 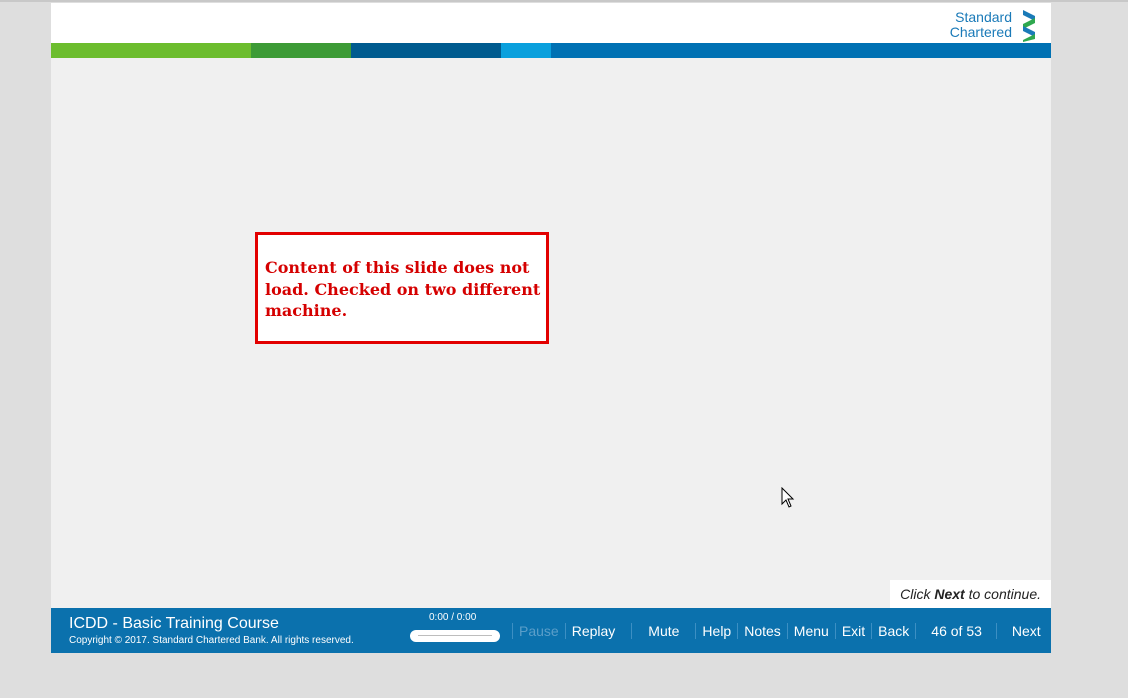 I want to click on course-title: ICDD - Basic Training Course, so click(x=174, y=623).